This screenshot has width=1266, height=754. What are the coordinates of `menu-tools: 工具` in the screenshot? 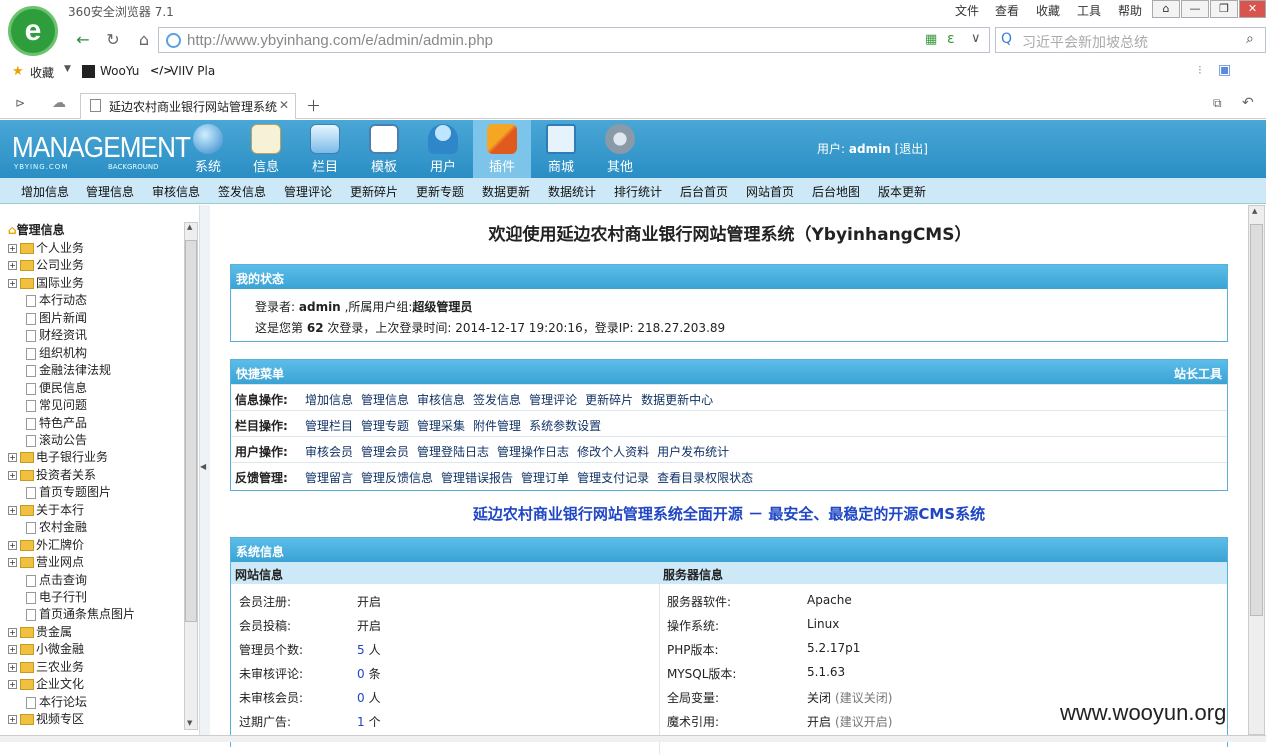 It's located at (1089, 10).